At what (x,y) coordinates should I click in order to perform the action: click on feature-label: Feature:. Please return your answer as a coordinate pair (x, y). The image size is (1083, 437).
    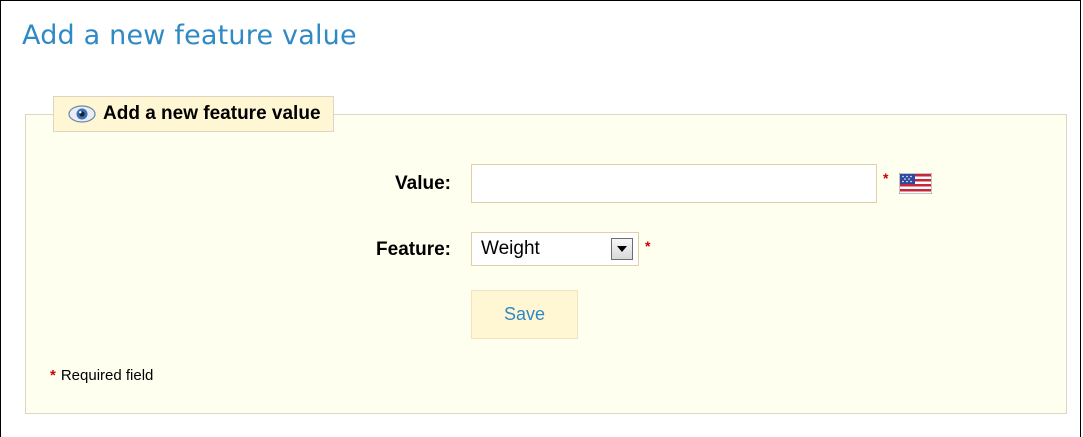
    Looking at the image, I should click on (413, 249).